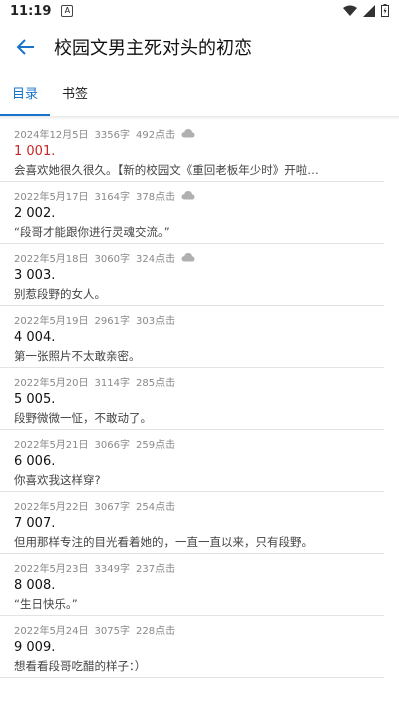  What do you see at coordinates (369, 10) in the screenshot?
I see `signal-icon` at bounding box center [369, 10].